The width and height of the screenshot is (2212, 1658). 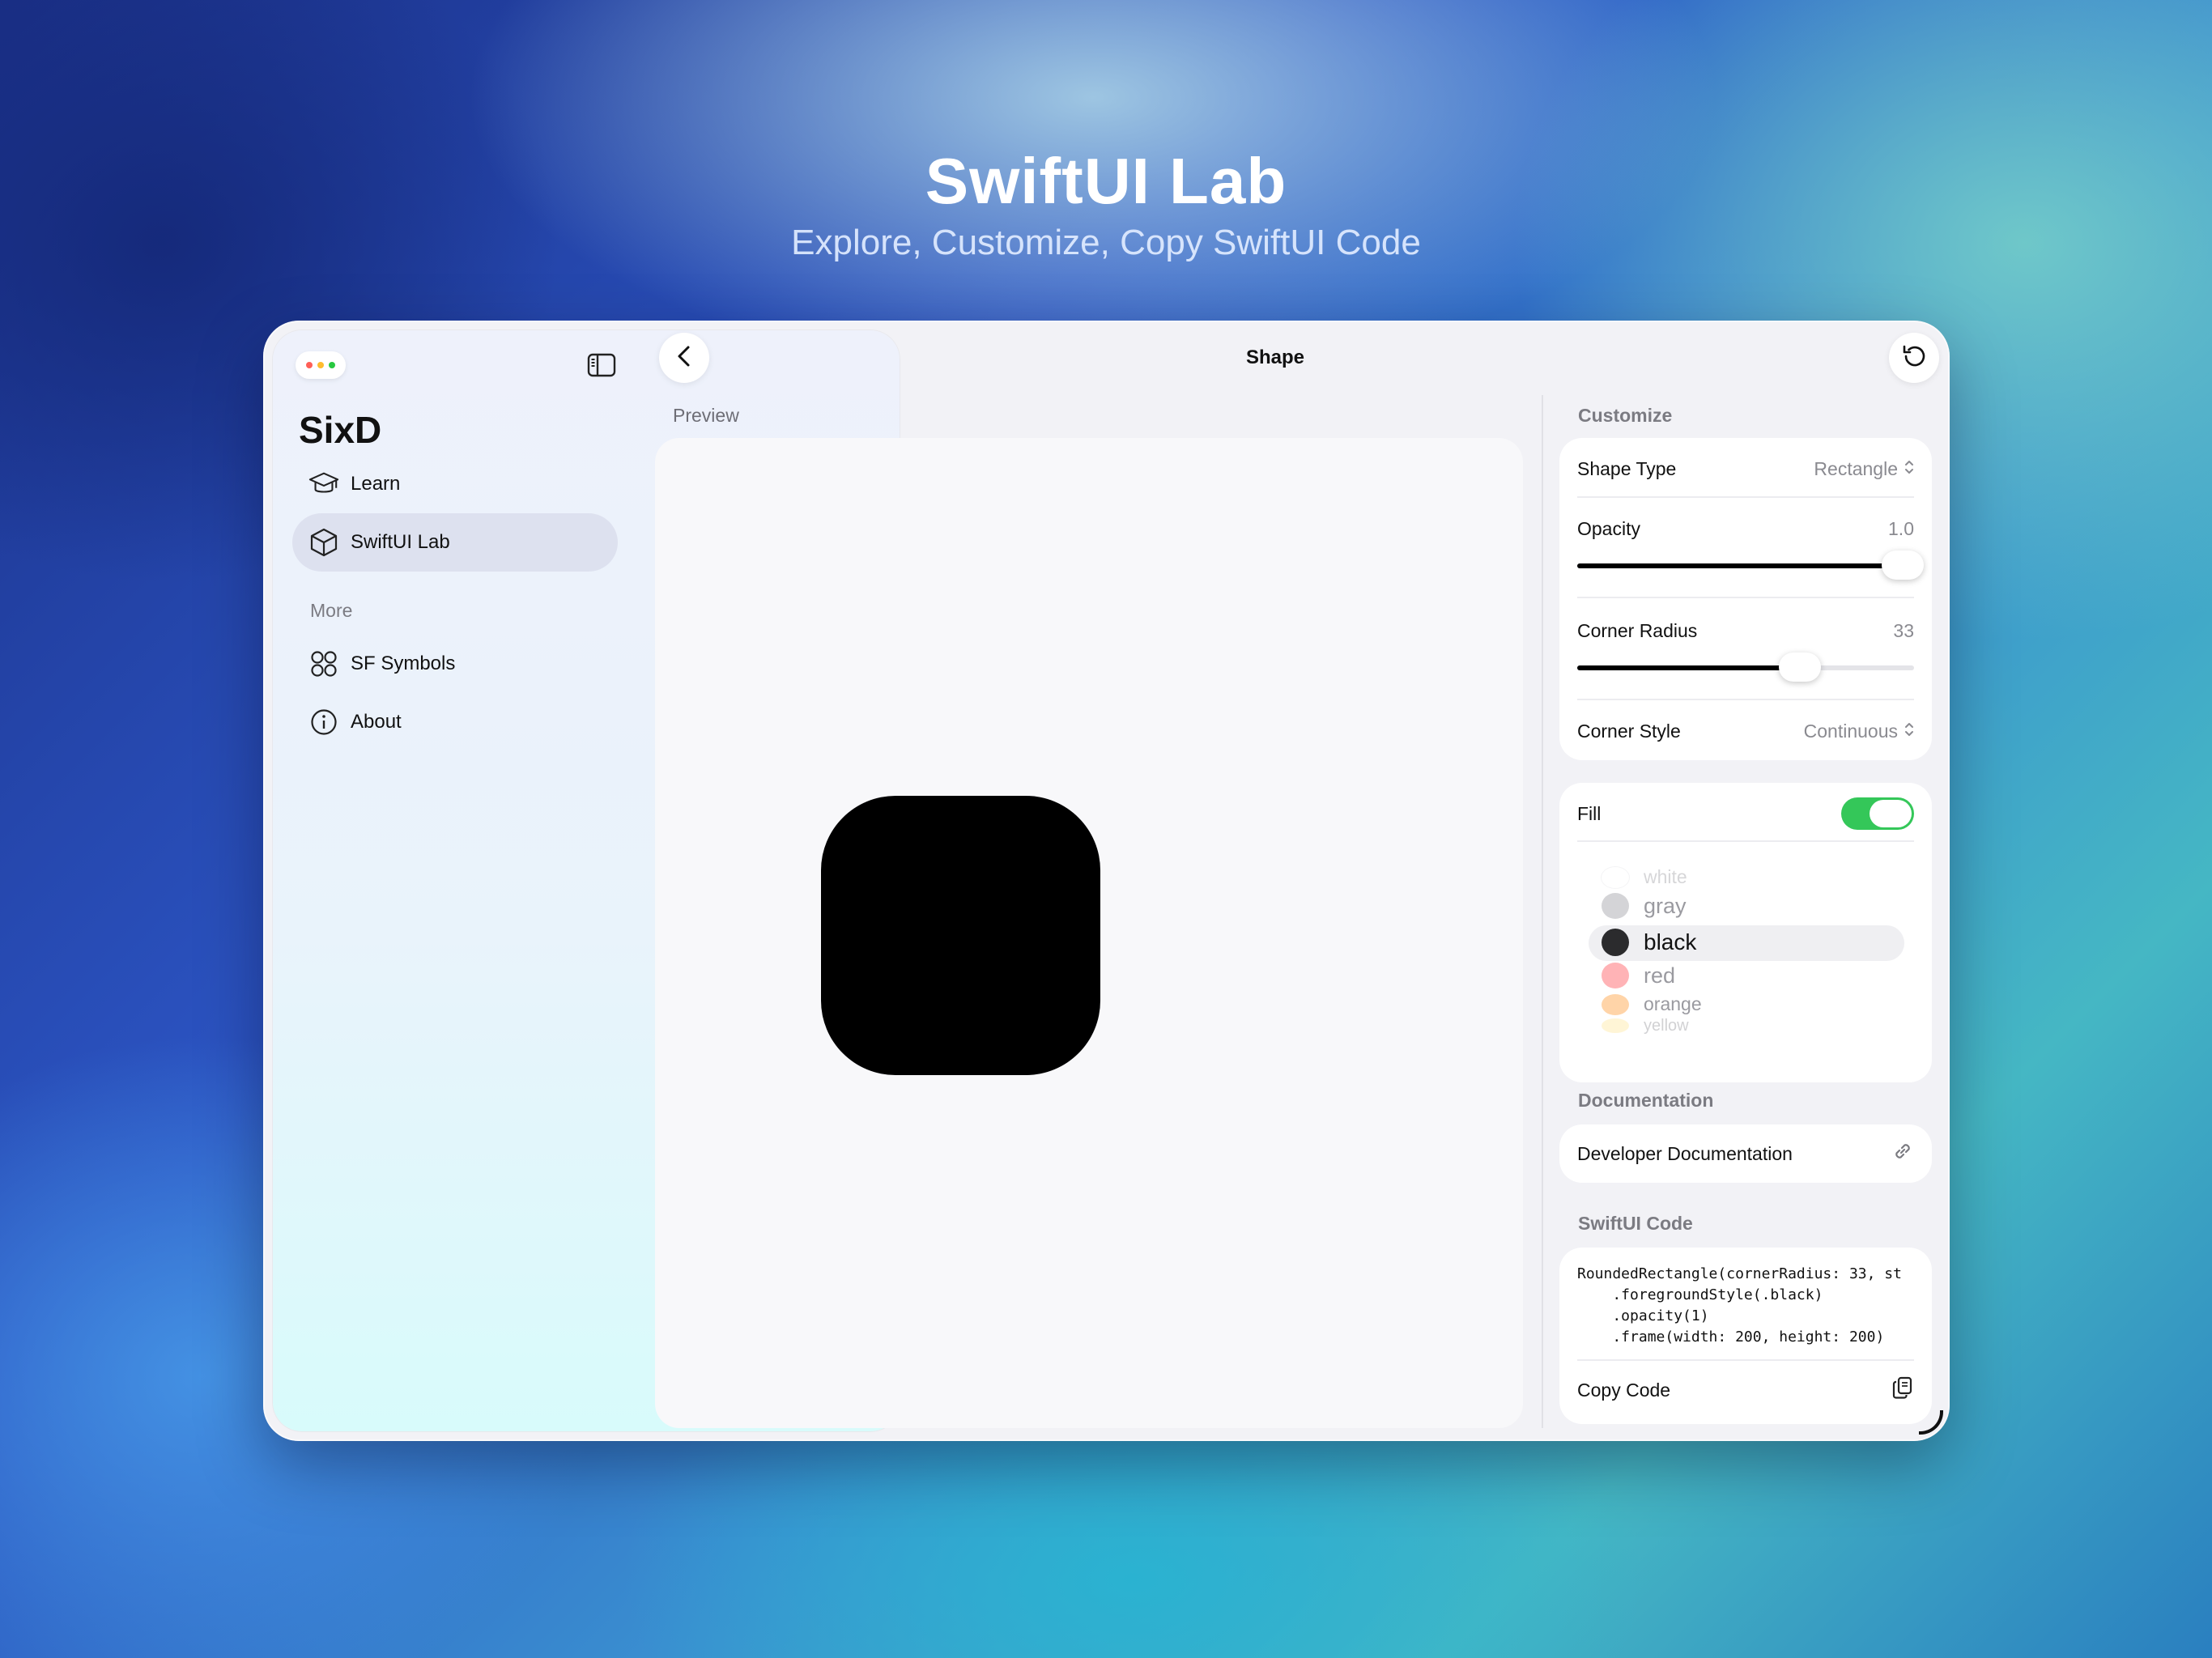 I want to click on sidebar-item-sf-symbols: SF Symbols, so click(x=455, y=664).